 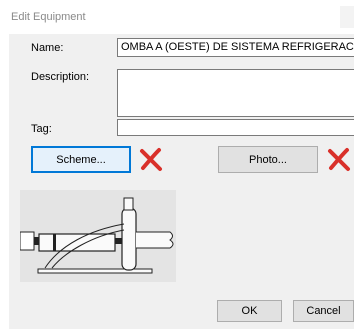 I want to click on cancel-button: Cancel, so click(x=323, y=311).